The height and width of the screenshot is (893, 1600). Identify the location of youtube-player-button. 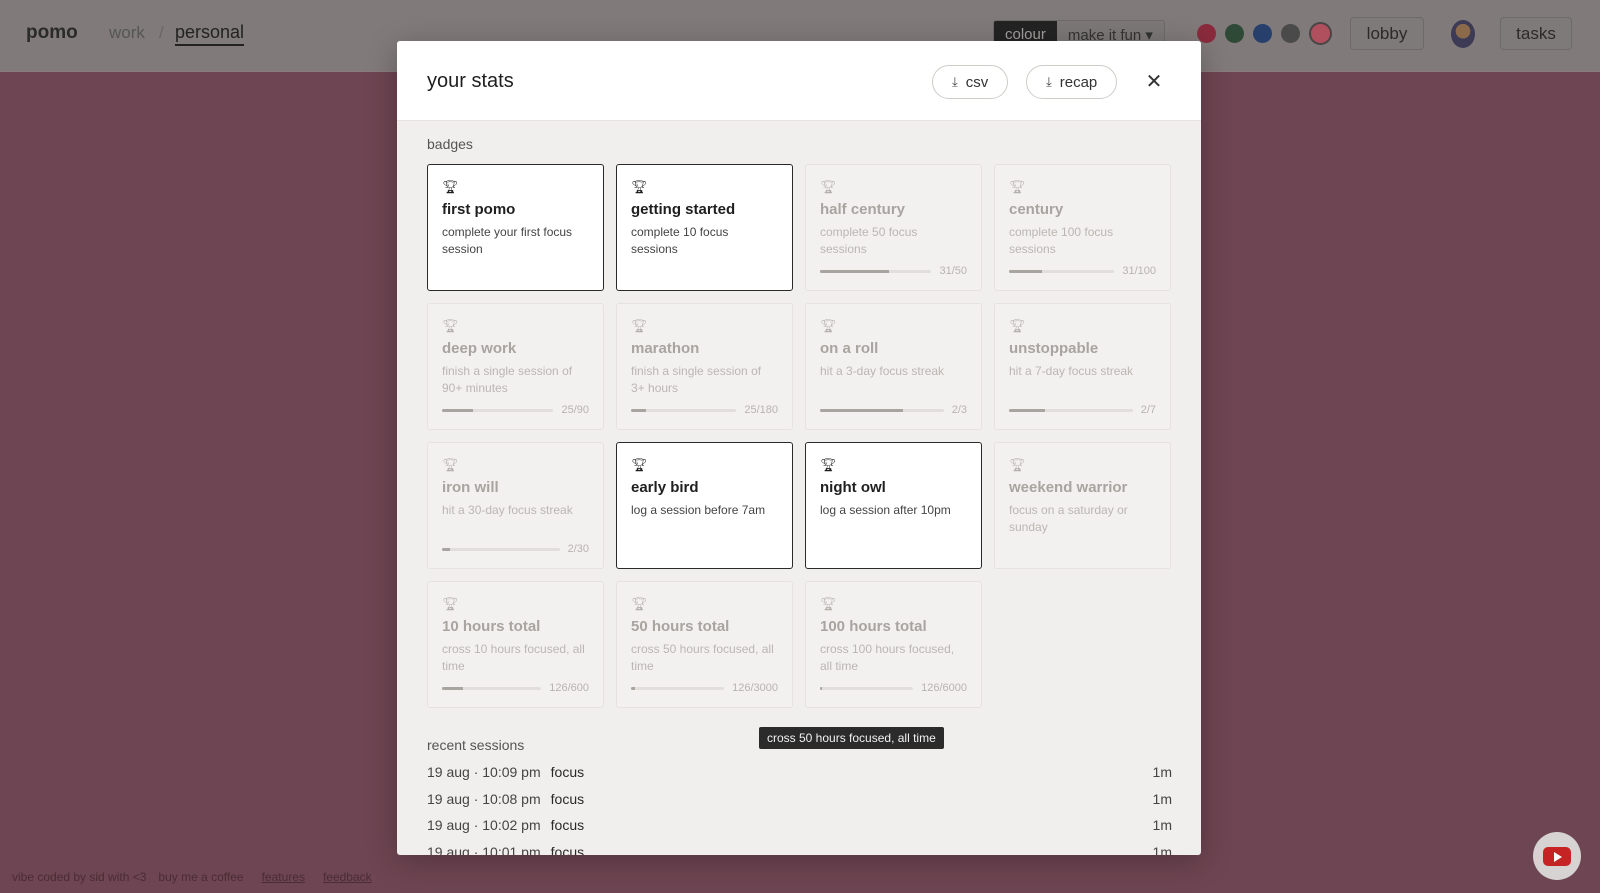
(1557, 856).